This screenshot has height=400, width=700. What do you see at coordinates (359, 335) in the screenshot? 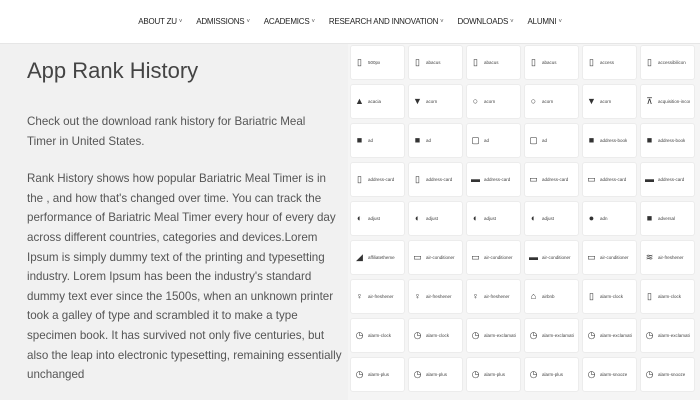
I see `alarm-clock-icon: ◷` at bounding box center [359, 335].